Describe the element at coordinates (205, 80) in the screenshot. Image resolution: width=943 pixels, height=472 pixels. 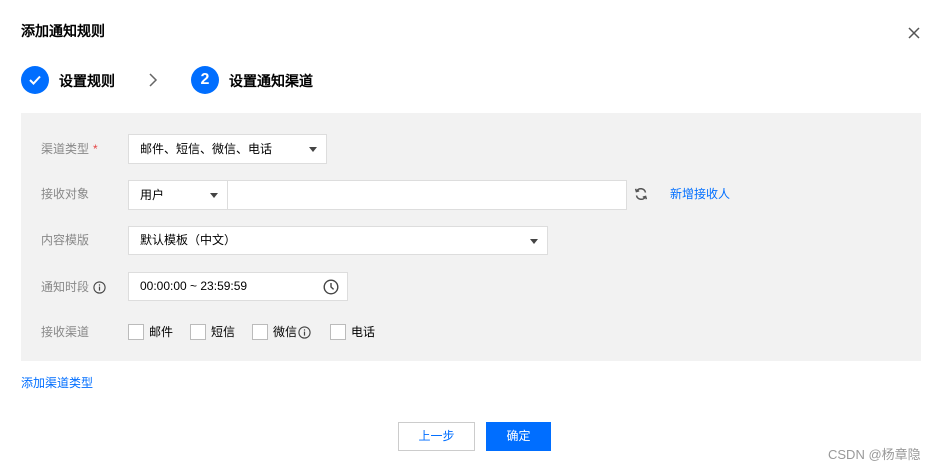
I see `step-2-number-badge: 2` at that location.